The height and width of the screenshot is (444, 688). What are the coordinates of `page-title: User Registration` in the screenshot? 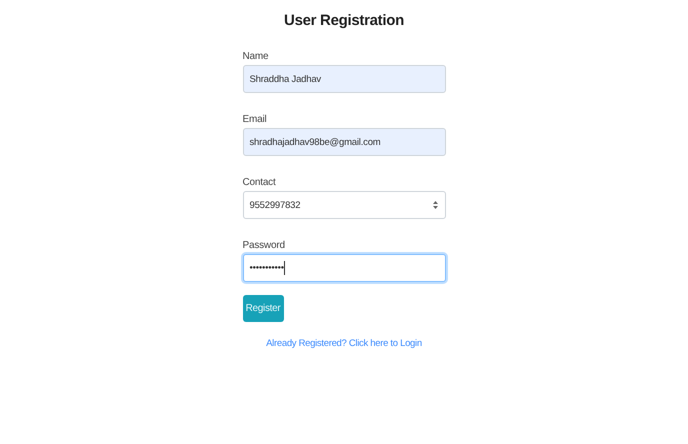 It's located at (344, 21).